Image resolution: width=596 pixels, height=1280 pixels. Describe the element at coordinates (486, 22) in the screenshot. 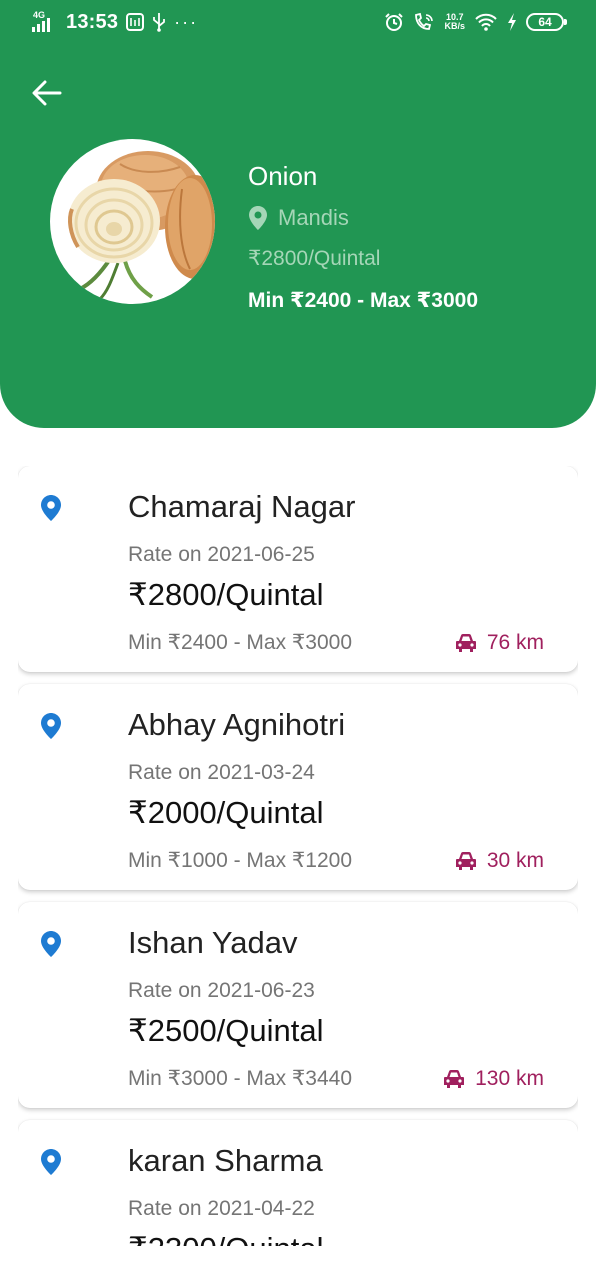

I see `wifi-icon` at that location.